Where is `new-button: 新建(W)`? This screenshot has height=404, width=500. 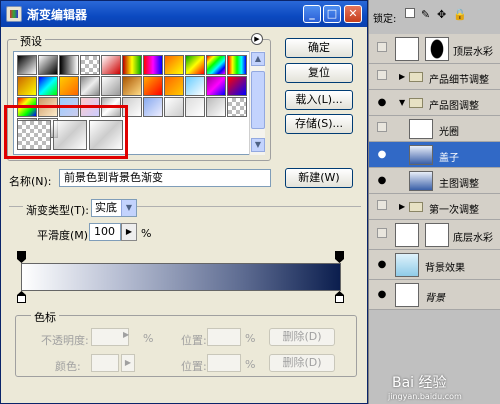 new-button: 新建(W) is located at coordinates (319, 178).